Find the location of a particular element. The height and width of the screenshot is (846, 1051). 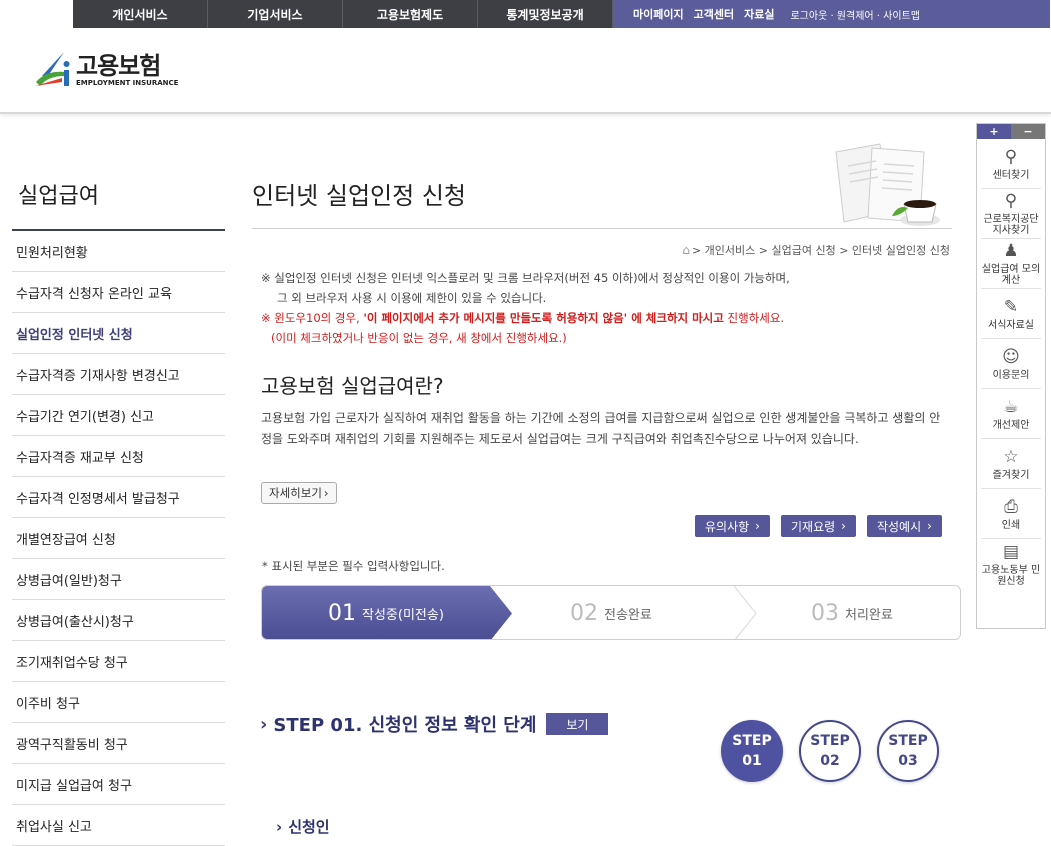

quick-inquiry: ☺ 이용문의 is located at coordinates (1011, 364).